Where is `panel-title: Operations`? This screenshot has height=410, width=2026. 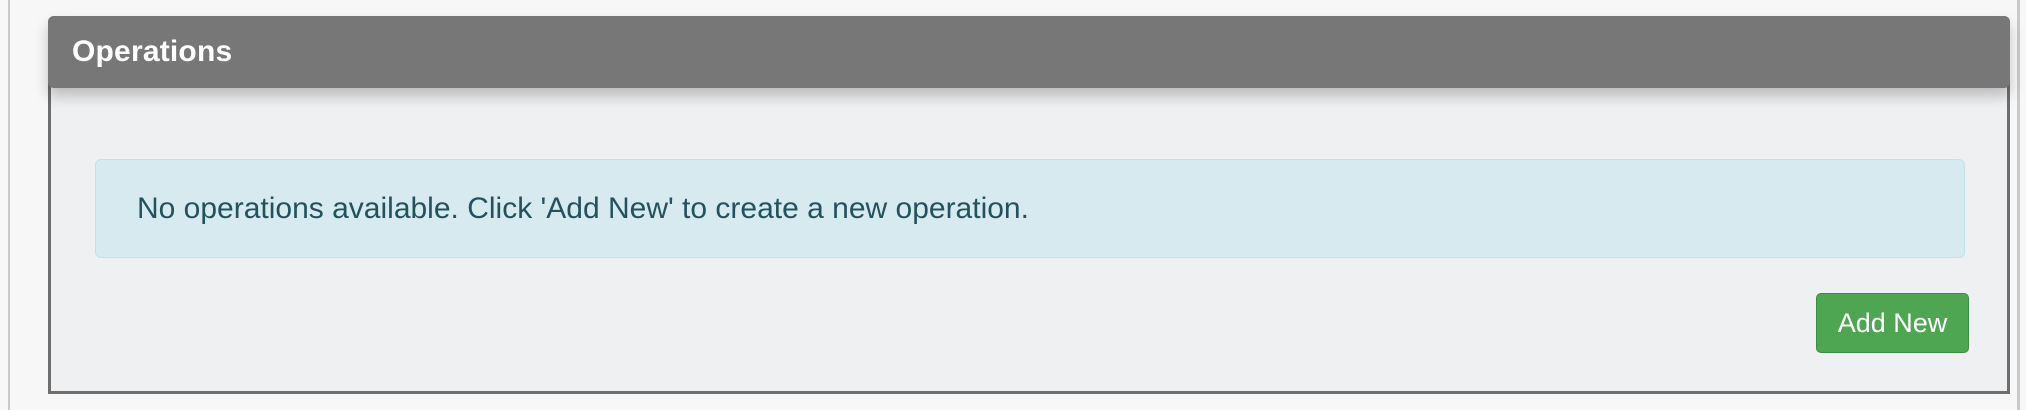
panel-title: Operations is located at coordinates (152, 51).